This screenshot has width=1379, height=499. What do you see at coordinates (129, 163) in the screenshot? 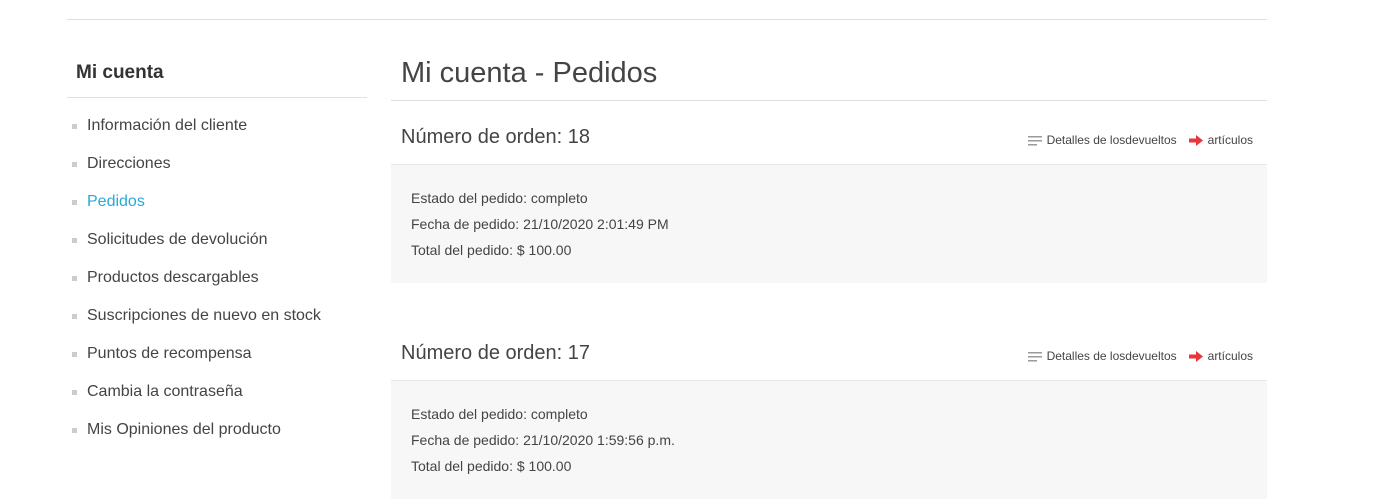
I see `sidebar-item-label: Direcciones` at bounding box center [129, 163].